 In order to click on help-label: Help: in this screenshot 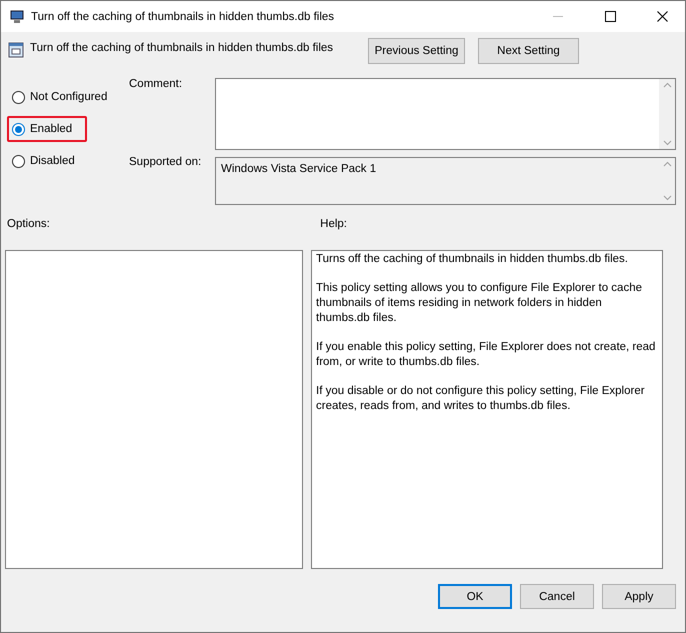, I will do `click(333, 224)`.